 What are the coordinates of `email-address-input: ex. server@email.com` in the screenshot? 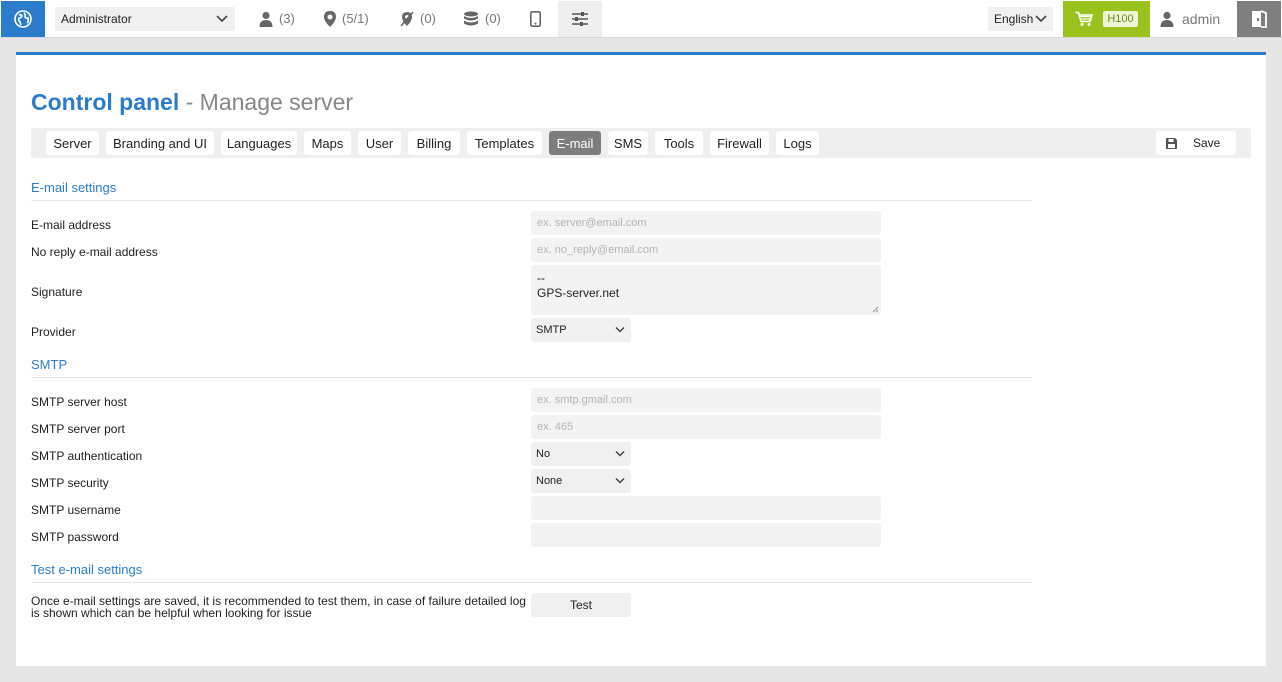 It's located at (706, 223).